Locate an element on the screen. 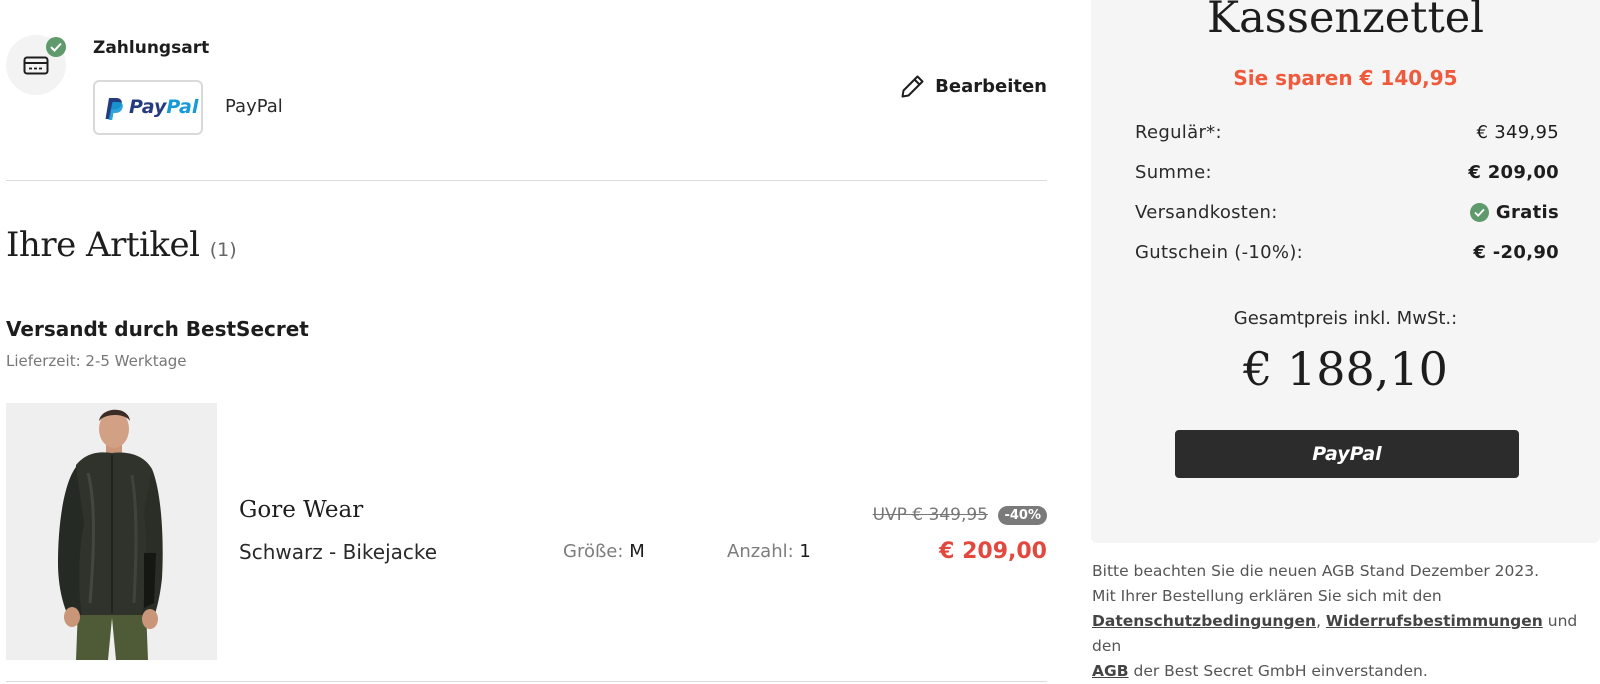 The width and height of the screenshot is (1600, 684). paypal-button-label: PayPal is located at coordinates (1347, 454).